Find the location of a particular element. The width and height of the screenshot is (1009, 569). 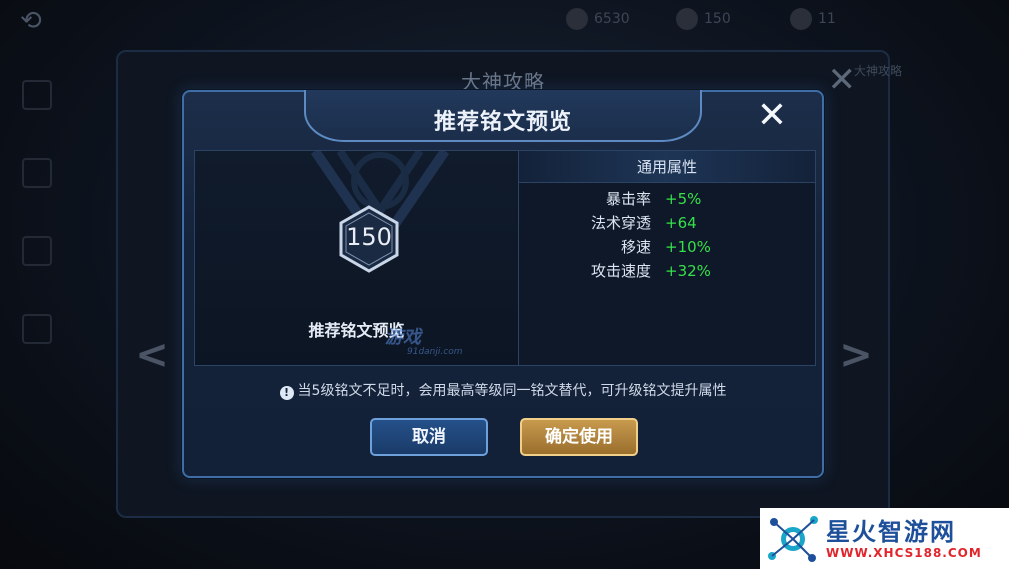

attribute-name: 暴击率 is located at coordinates (628, 199).